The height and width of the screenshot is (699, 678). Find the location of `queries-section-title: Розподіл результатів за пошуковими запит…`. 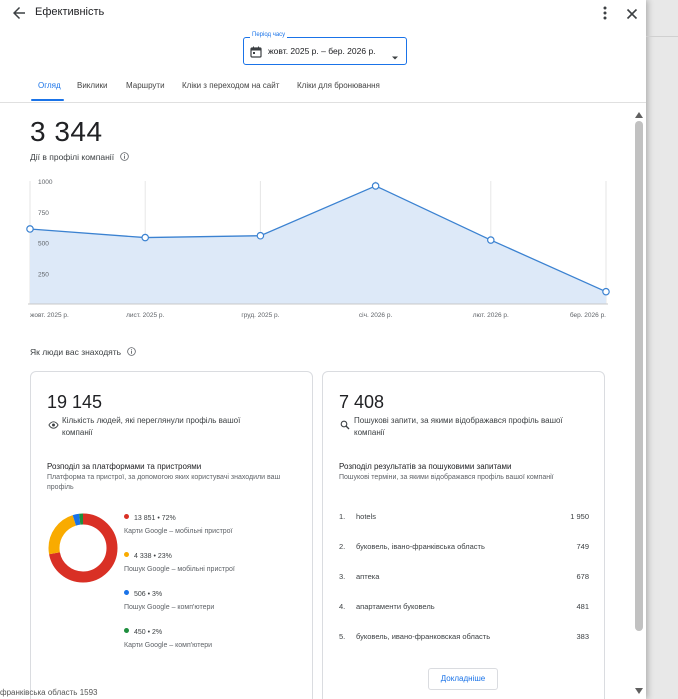

queries-section-title: Розподіл результатів за пошуковими запит… is located at coordinates (425, 466).